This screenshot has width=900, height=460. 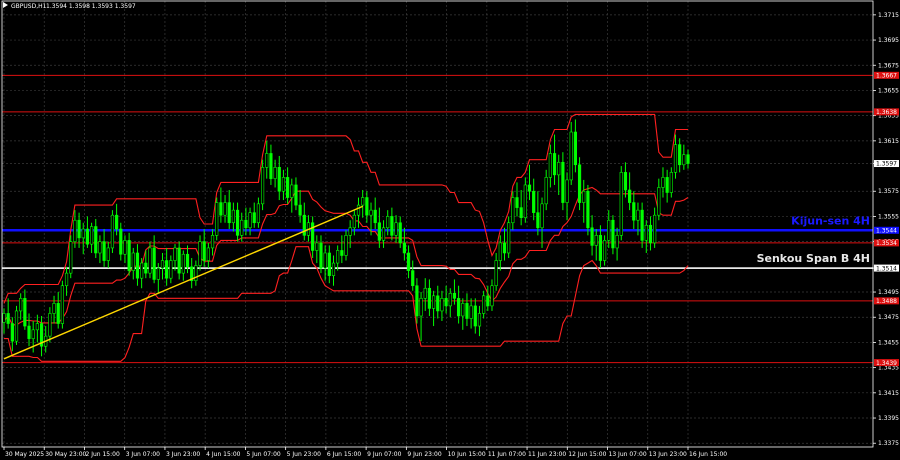 What do you see at coordinates (886, 301) in the screenshot?
I see `level-price-tag-label: 1.3488` at bounding box center [886, 301].